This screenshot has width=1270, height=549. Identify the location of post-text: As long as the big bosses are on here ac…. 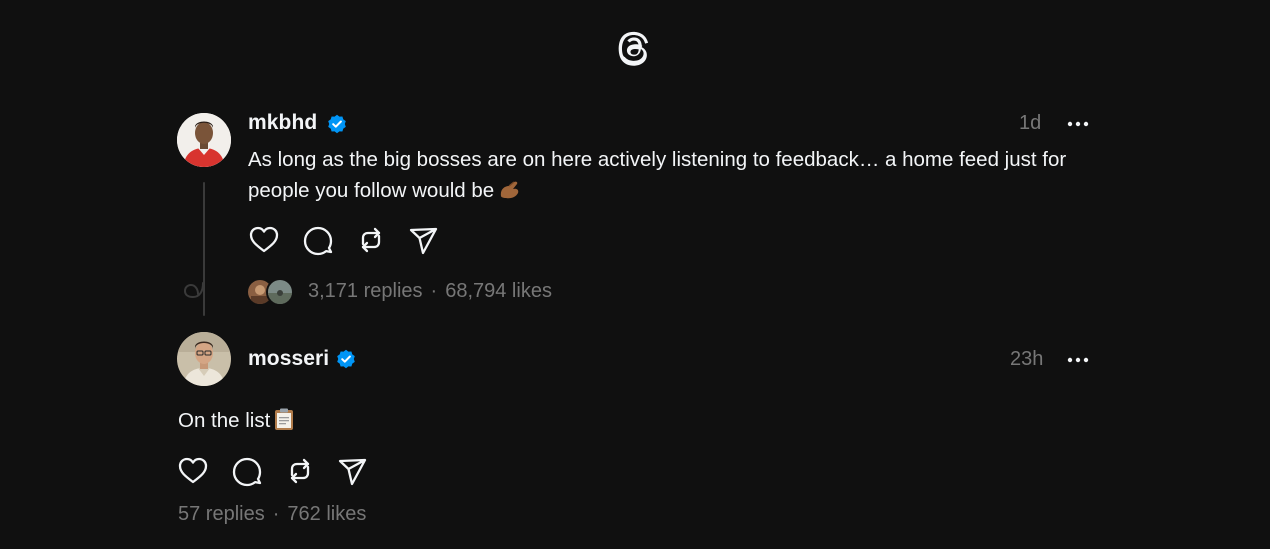
(657, 175).